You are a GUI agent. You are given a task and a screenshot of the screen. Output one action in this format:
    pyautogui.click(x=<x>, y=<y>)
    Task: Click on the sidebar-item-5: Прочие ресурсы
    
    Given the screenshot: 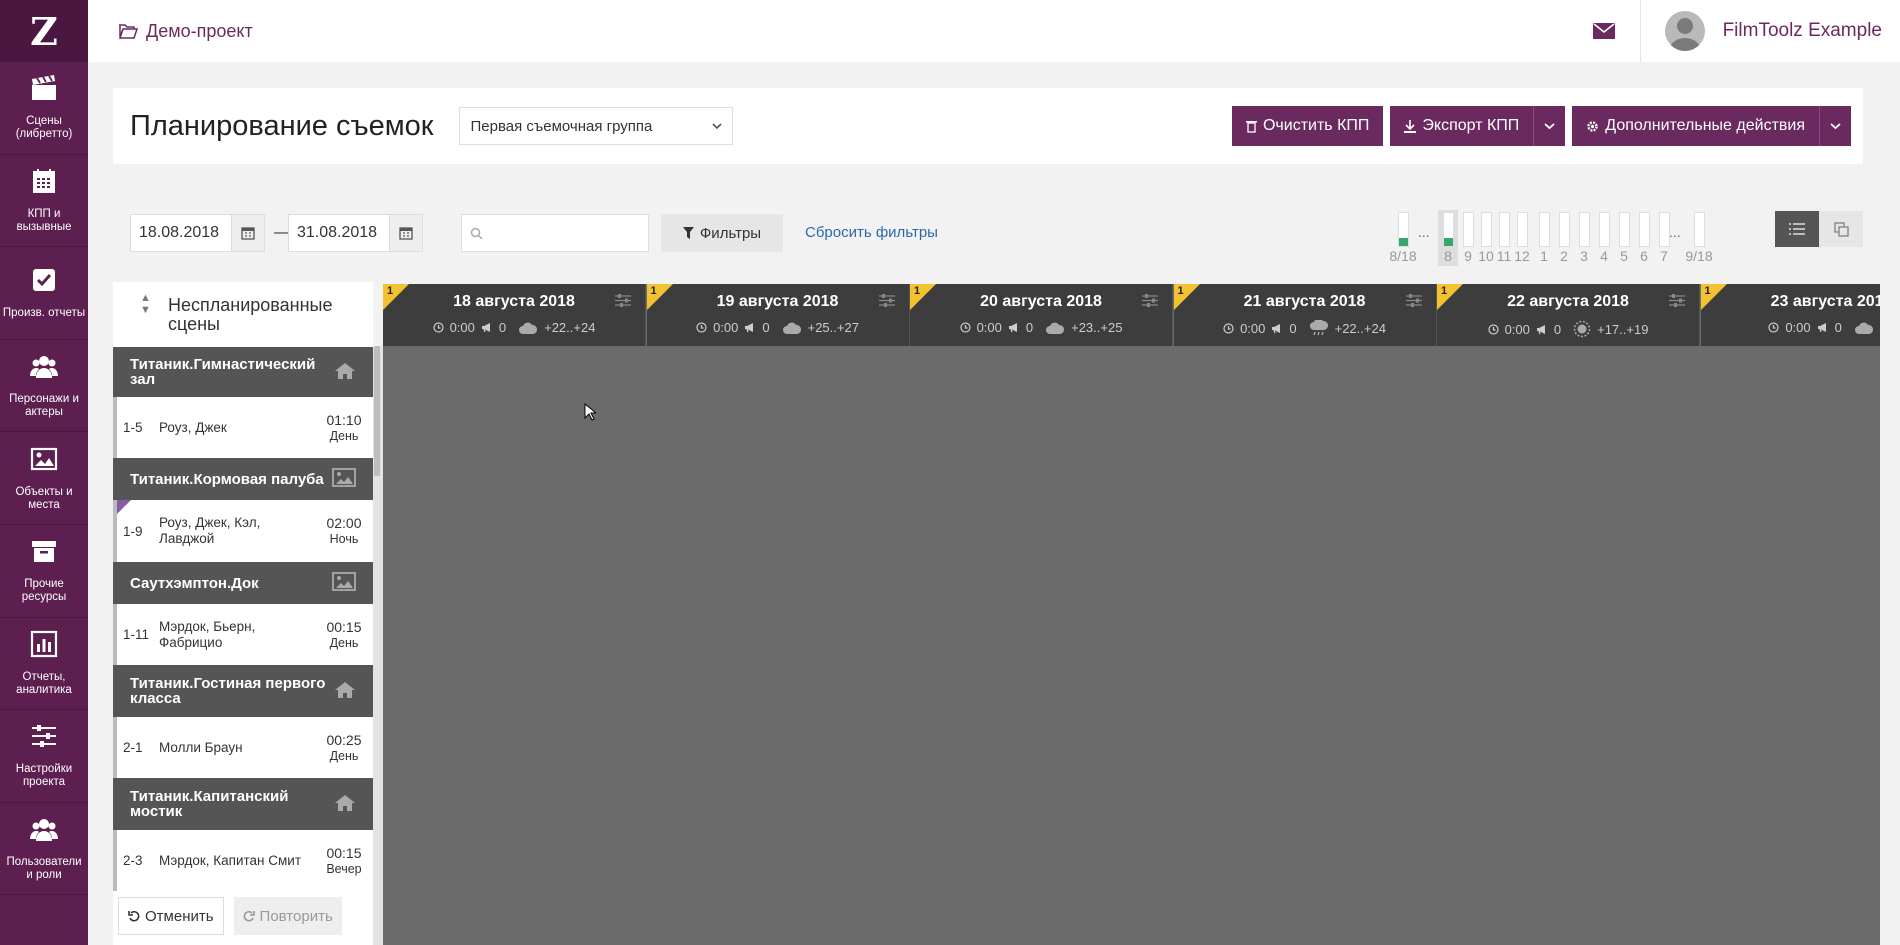 What is the action you would take?
    pyautogui.click(x=44, y=571)
    